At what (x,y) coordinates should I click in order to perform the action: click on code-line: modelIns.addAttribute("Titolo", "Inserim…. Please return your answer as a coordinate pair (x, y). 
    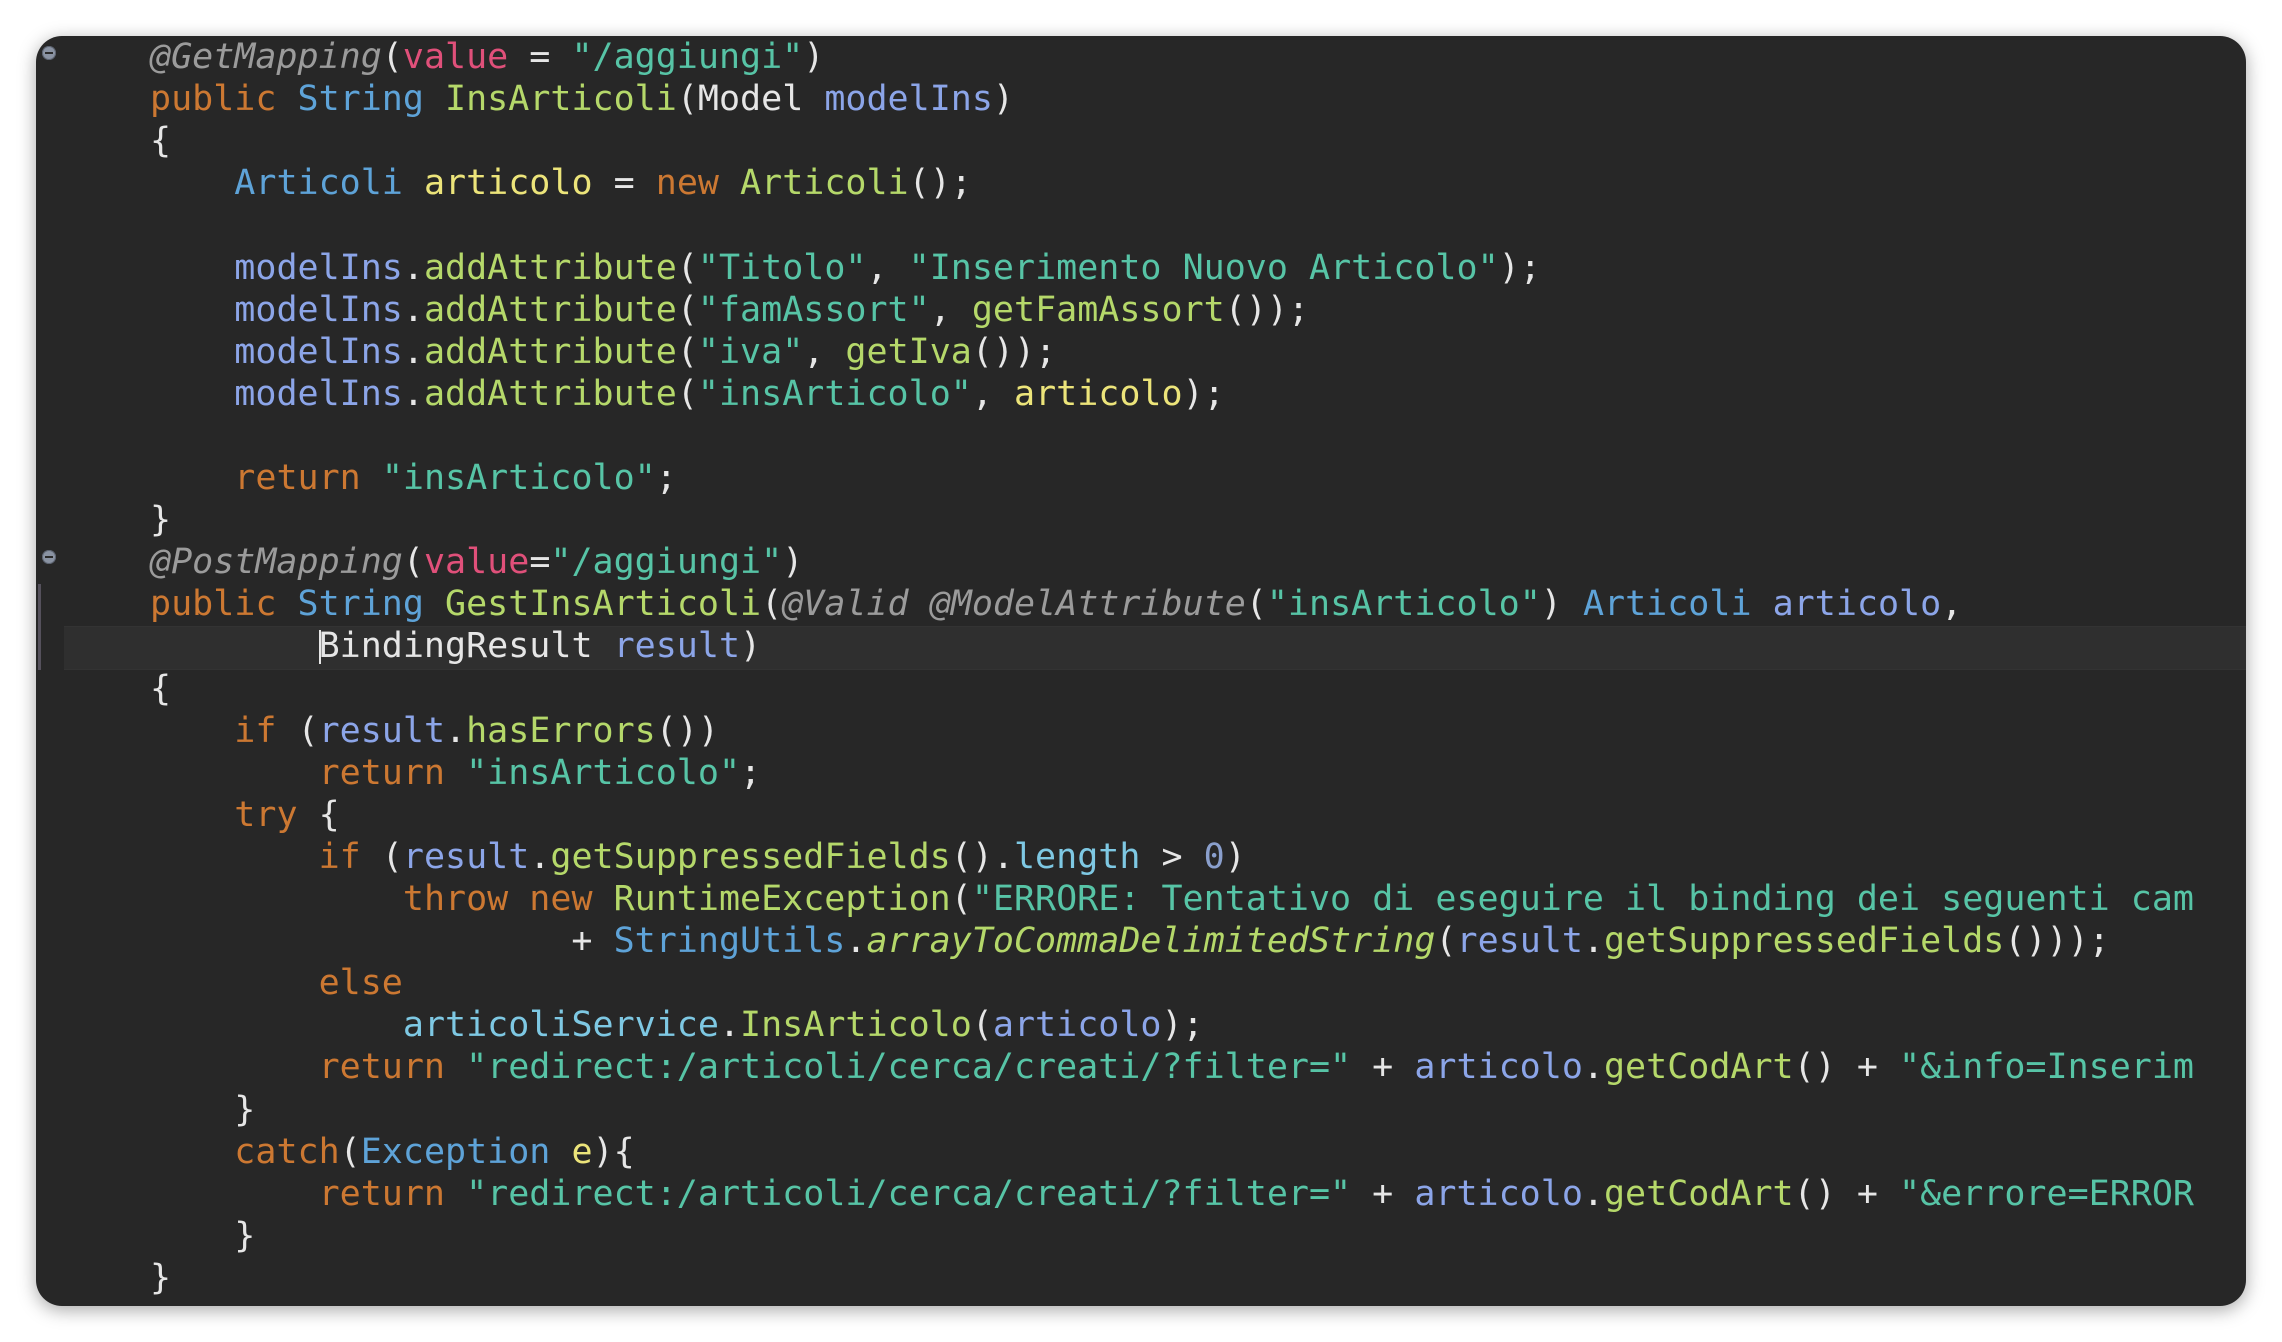
    Looking at the image, I should click on (845, 268).